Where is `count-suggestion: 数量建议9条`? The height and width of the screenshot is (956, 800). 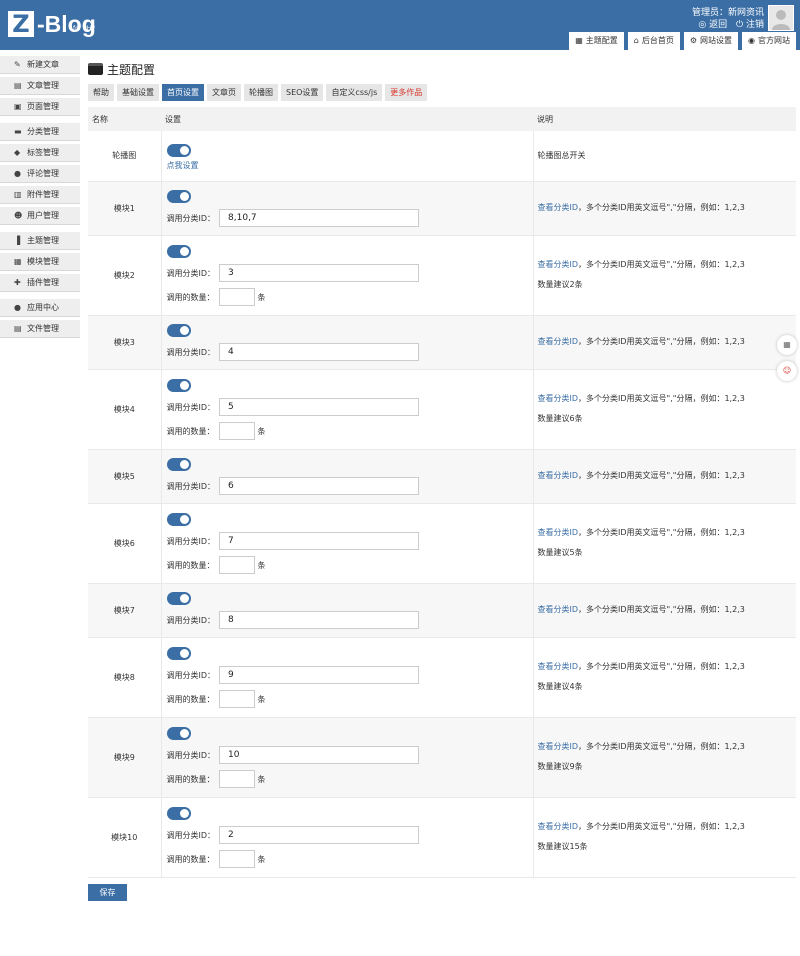
count-suggestion: 数量建议9条 is located at coordinates (560, 766).